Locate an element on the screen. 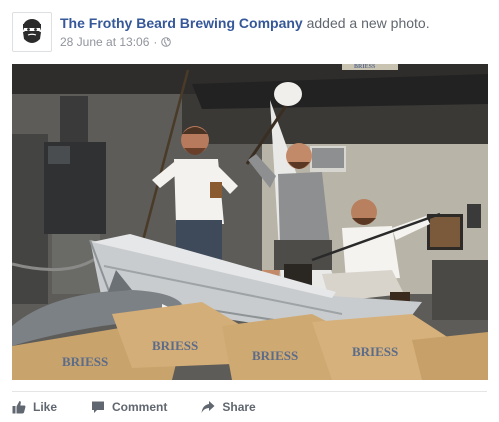  globe-icon is located at coordinates (166, 42).